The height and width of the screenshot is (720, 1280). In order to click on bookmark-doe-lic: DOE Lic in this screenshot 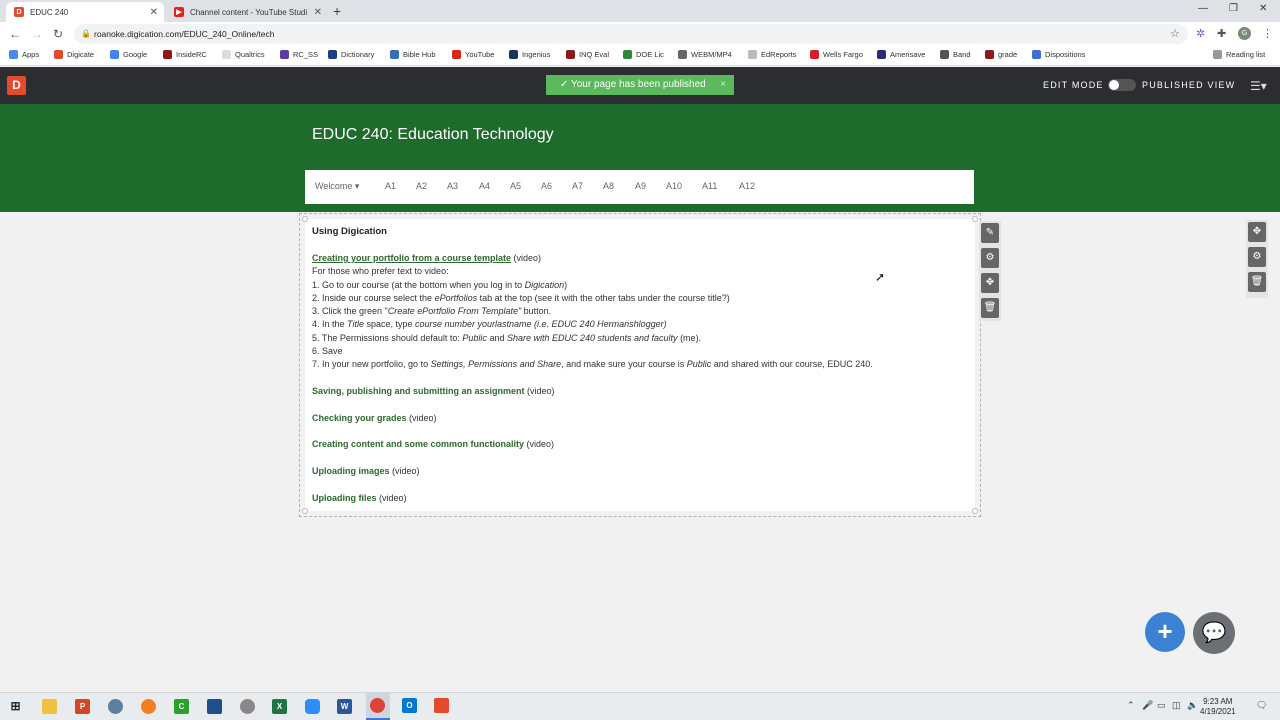, I will do `click(643, 54)`.